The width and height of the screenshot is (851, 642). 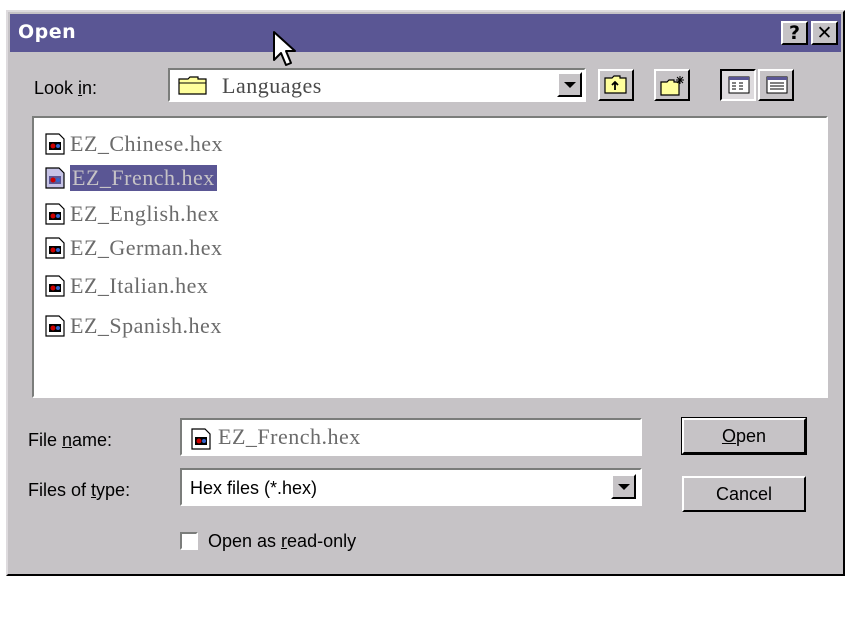 I want to click on new-folder-icon, so click(x=673, y=88).